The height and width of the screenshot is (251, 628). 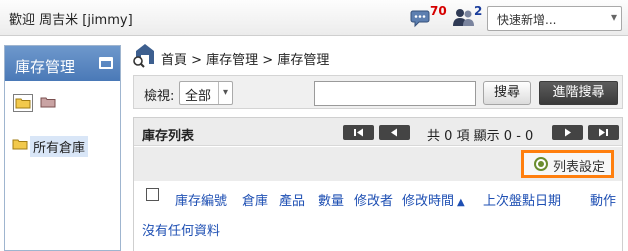 I want to click on first-page-button, so click(x=358, y=132).